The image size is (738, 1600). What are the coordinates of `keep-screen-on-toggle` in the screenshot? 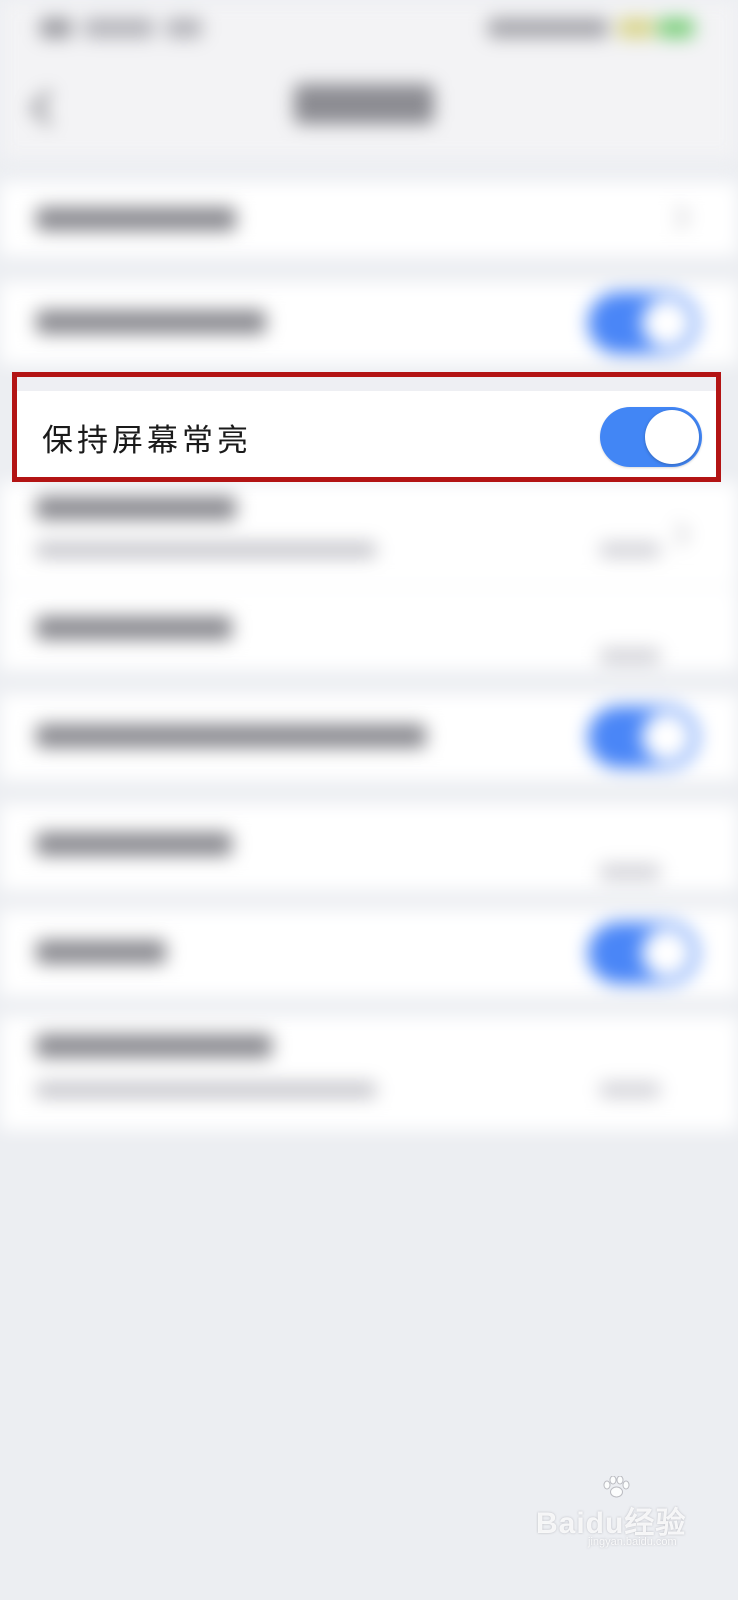 It's located at (651, 437).